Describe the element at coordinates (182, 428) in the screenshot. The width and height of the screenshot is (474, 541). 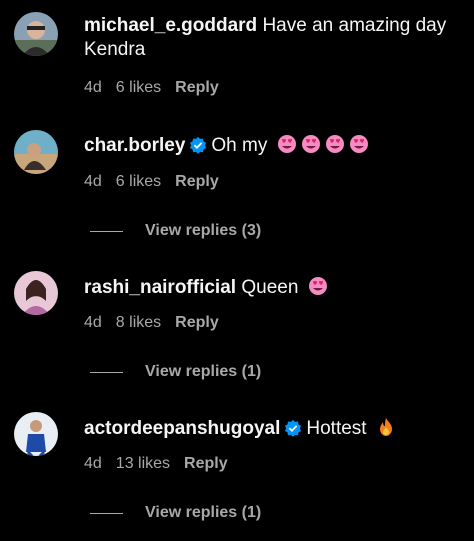
I see `username: actordeepanshugoyal` at that location.